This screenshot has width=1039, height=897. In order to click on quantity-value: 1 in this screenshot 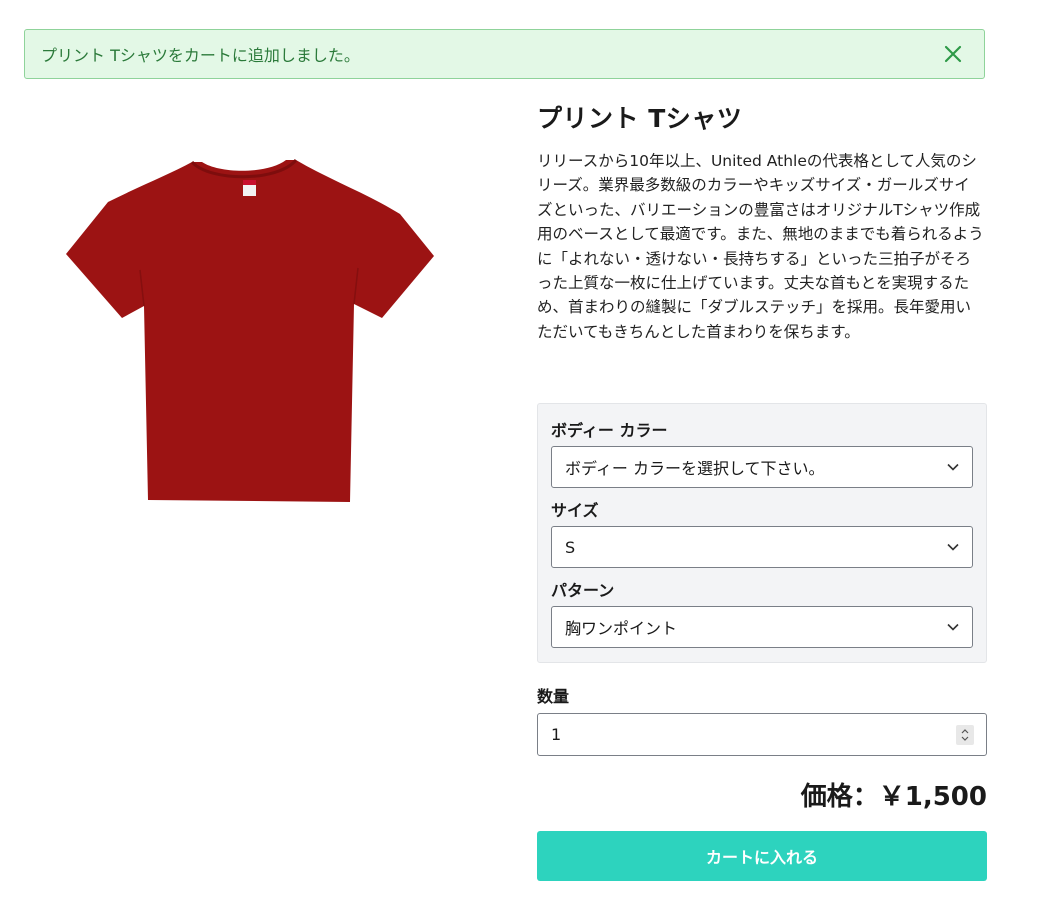, I will do `click(556, 734)`.